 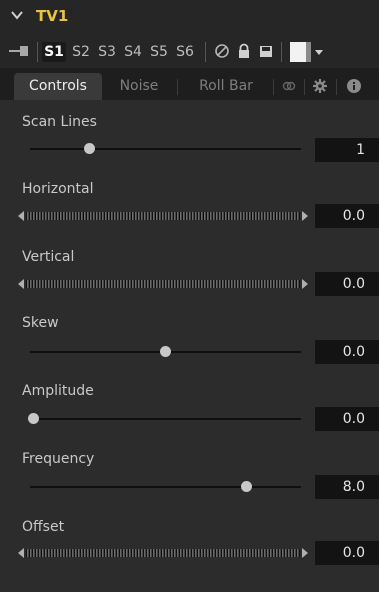 I want to click on tab-roll-bar: Roll Bar, so click(x=226, y=86).